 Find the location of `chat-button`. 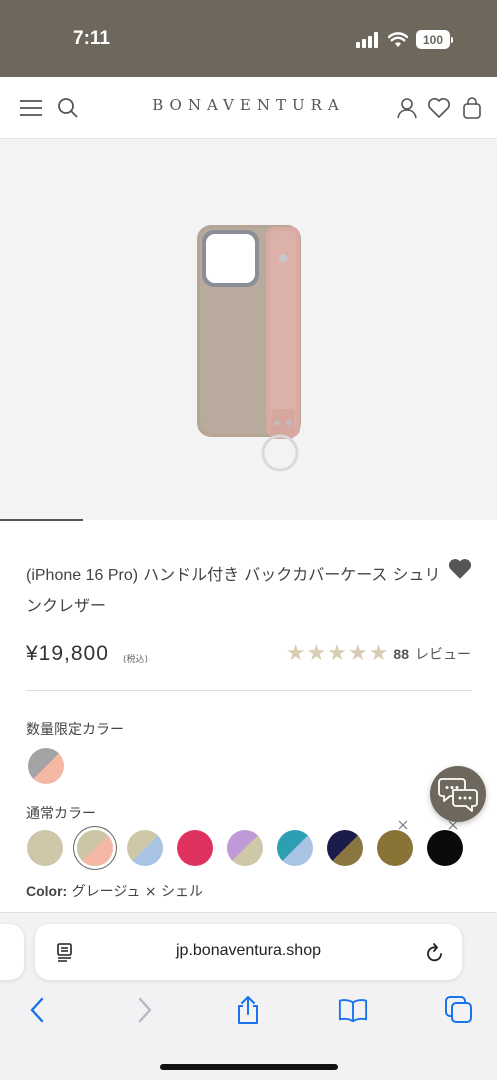

chat-button is located at coordinates (458, 794).